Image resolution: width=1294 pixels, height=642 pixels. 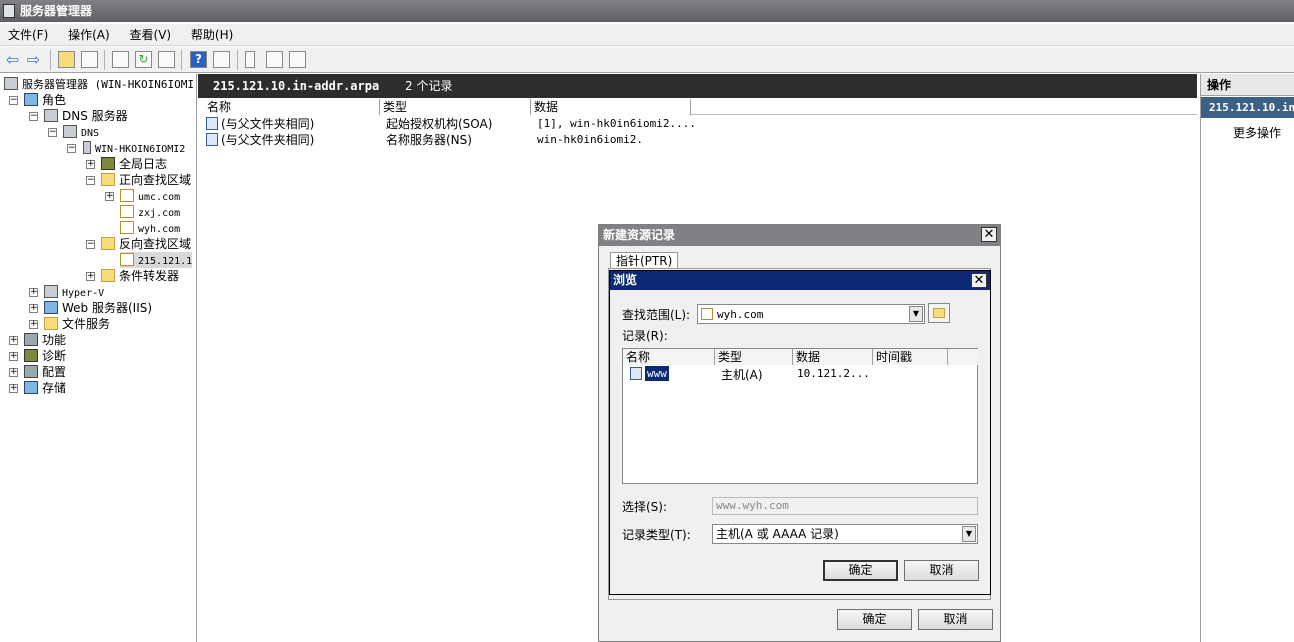 I want to click on browse-dialog-title: 浏览, so click(x=800, y=280).